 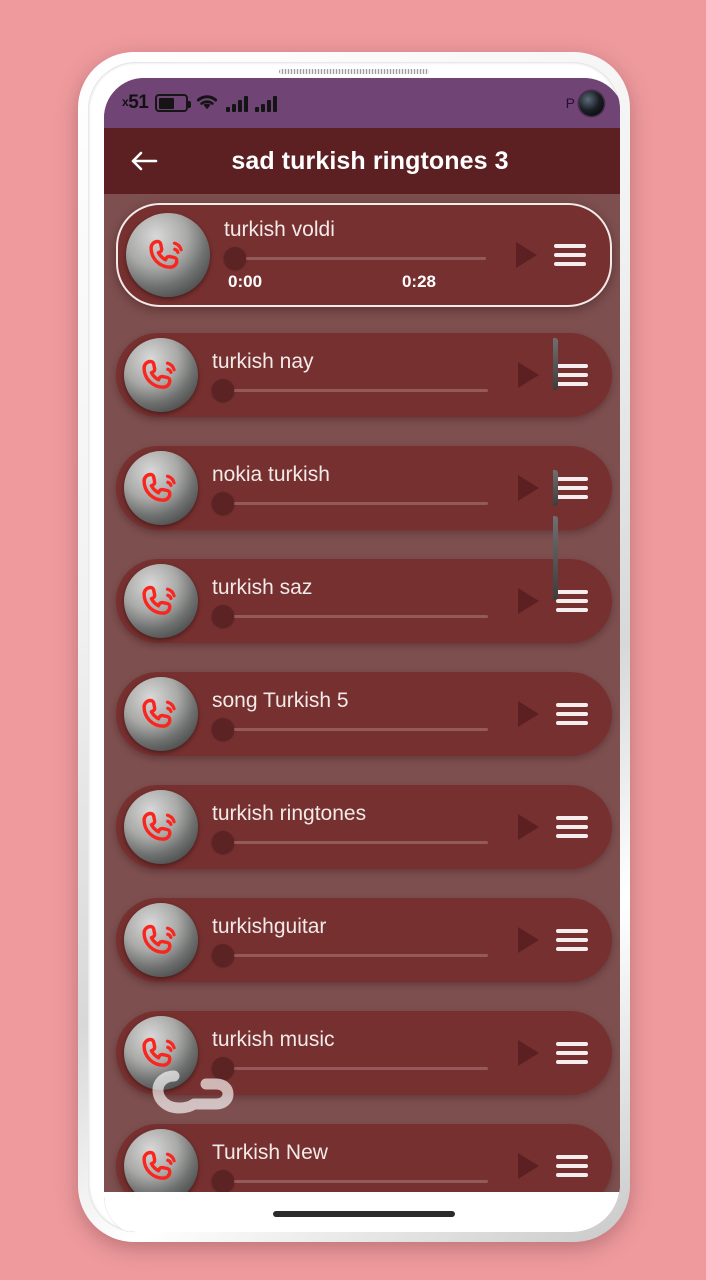 I want to click on ringtone-list-item: turkish saz, so click(x=364, y=601).